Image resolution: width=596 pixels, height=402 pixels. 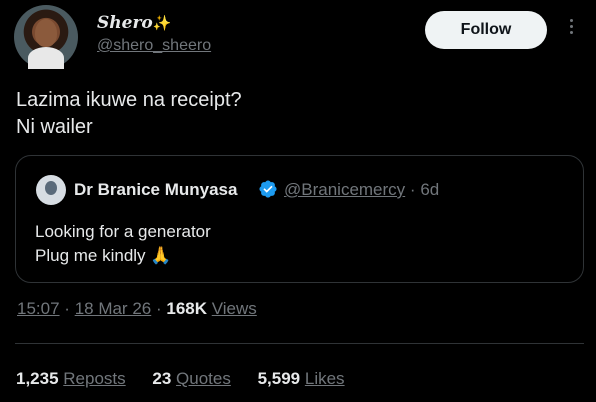 What do you see at coordinates (46, 33) in the screenshot?
I see `avatar-face` at bounding box center [46, 33].